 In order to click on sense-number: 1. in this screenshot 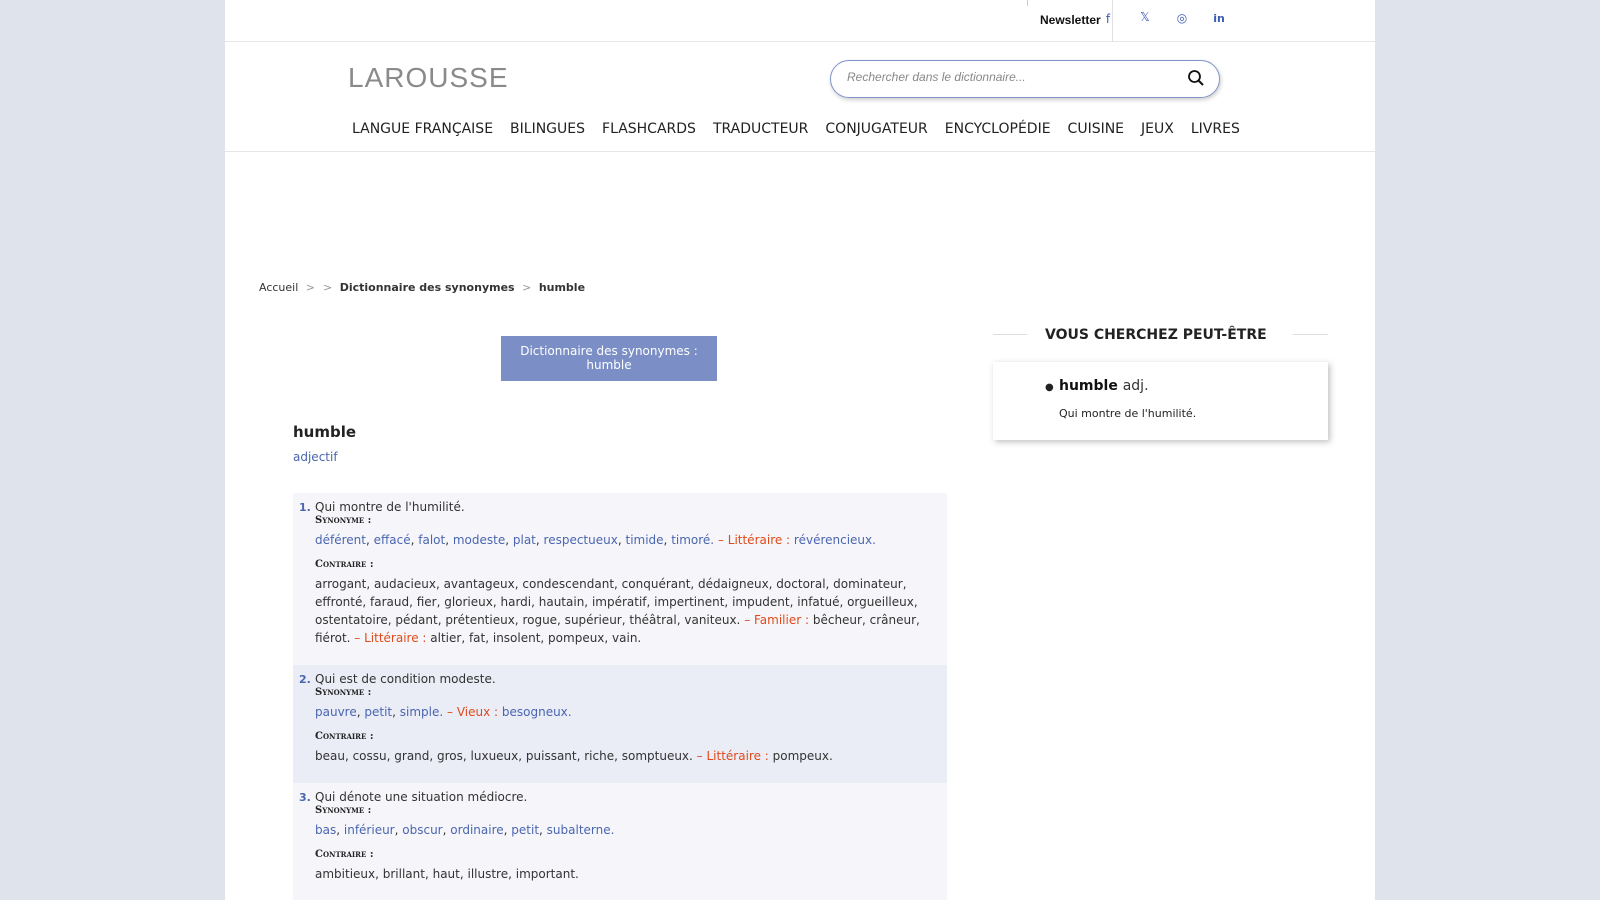, I will do `click(305, 507)`.